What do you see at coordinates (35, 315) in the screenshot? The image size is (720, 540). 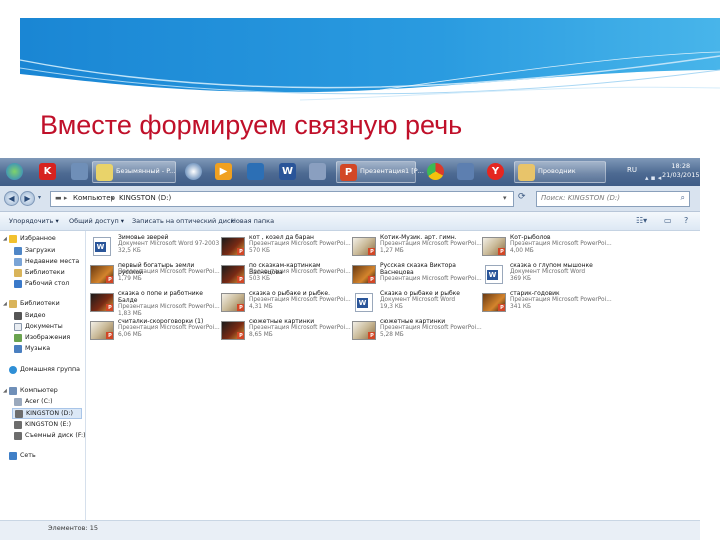 I see `nav-video-label: Видео` at bounding box center [35, 315].